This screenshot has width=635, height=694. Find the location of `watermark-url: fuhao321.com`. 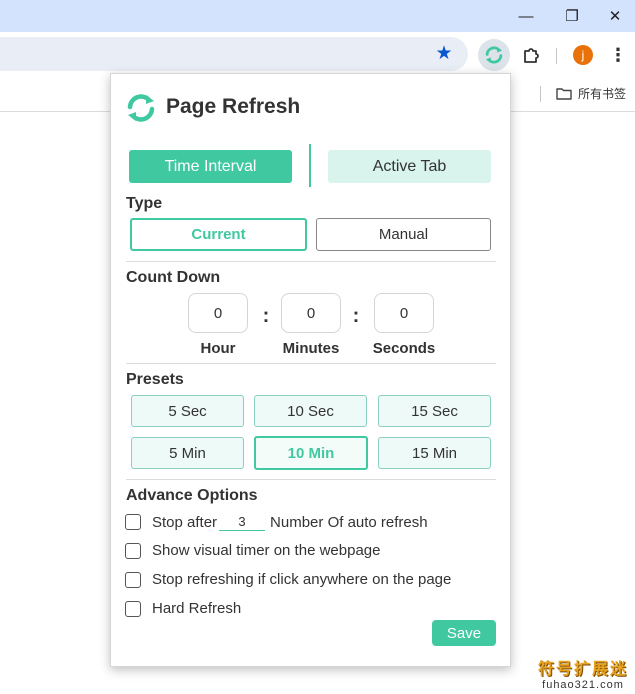

watermark-url: fuhao321.com is located at coordinates (583, 685).